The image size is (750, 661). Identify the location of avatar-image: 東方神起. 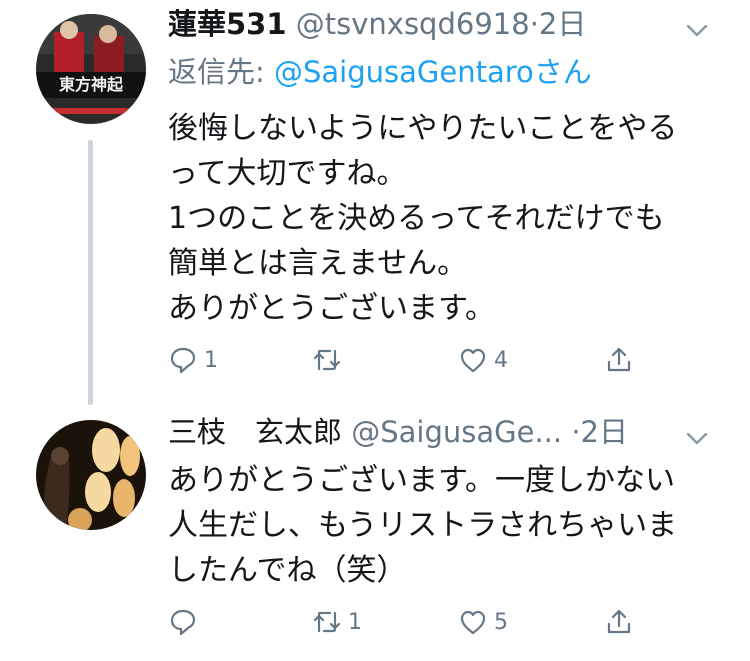
(91, 69).